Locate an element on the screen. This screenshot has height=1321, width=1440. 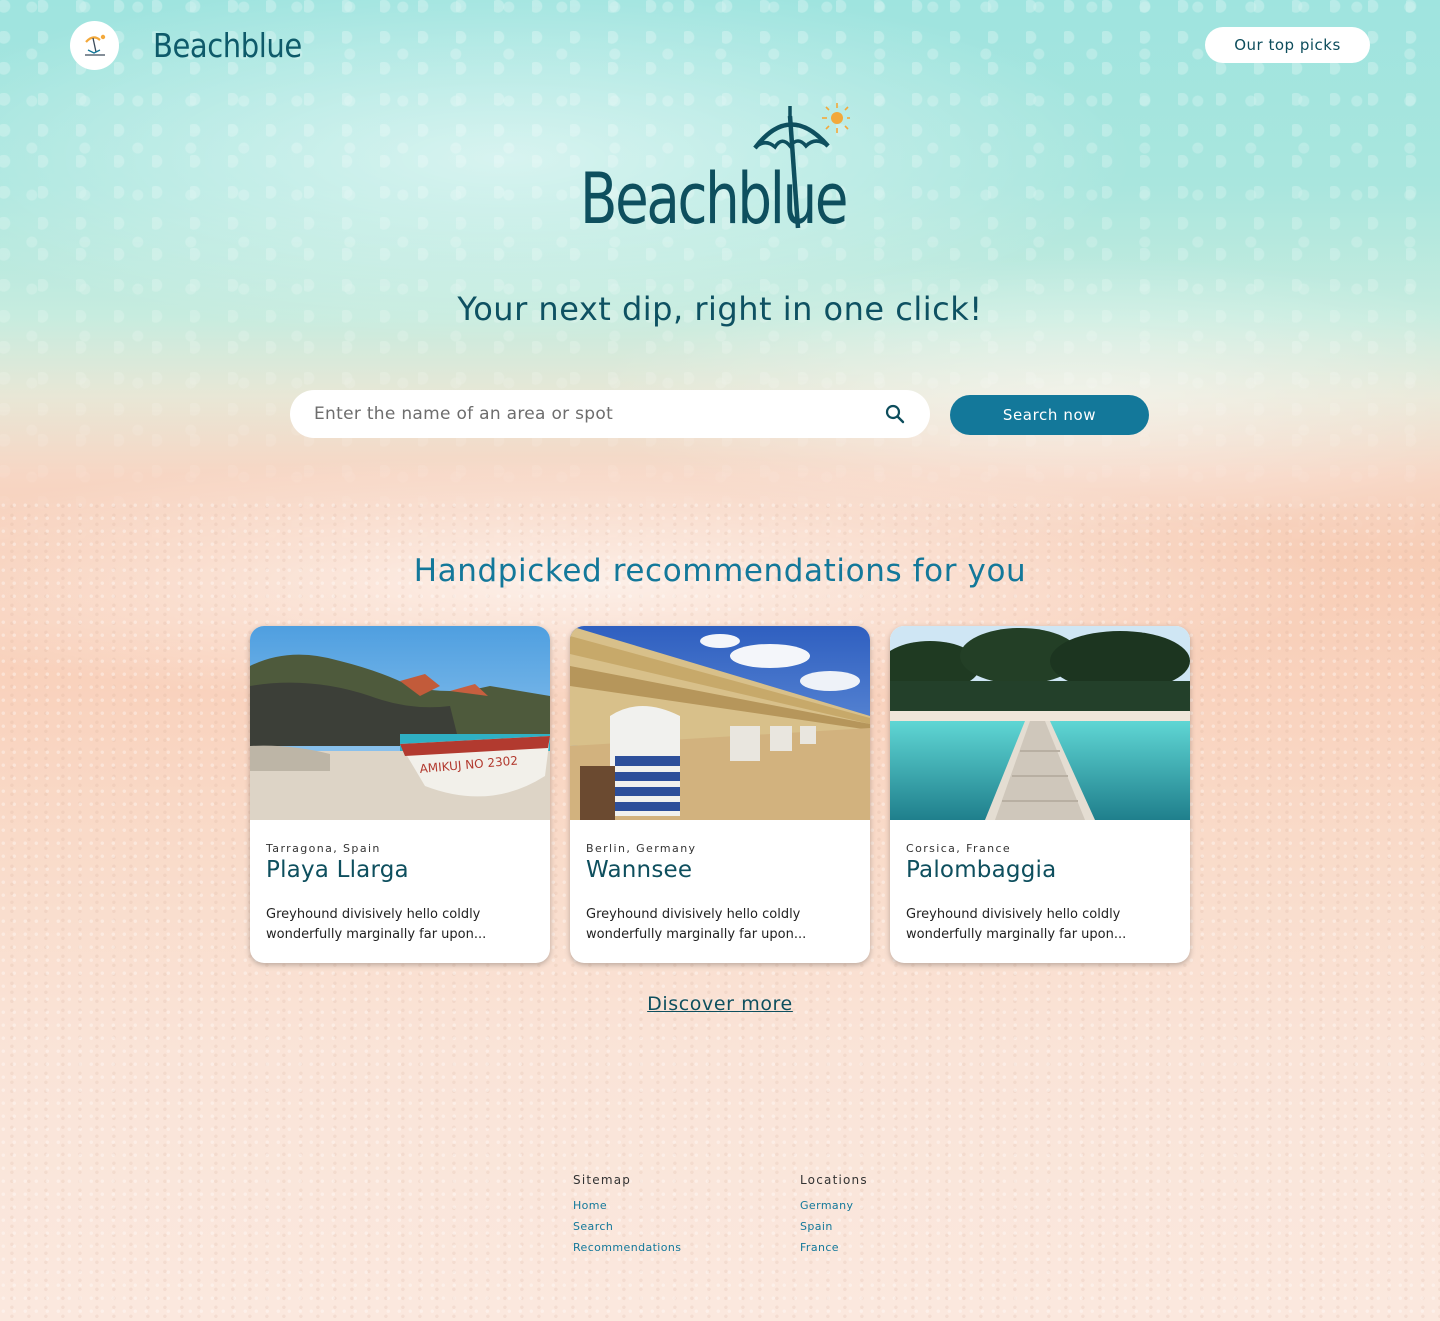
card-title: Wannsee is located at coordinates (639, 870).